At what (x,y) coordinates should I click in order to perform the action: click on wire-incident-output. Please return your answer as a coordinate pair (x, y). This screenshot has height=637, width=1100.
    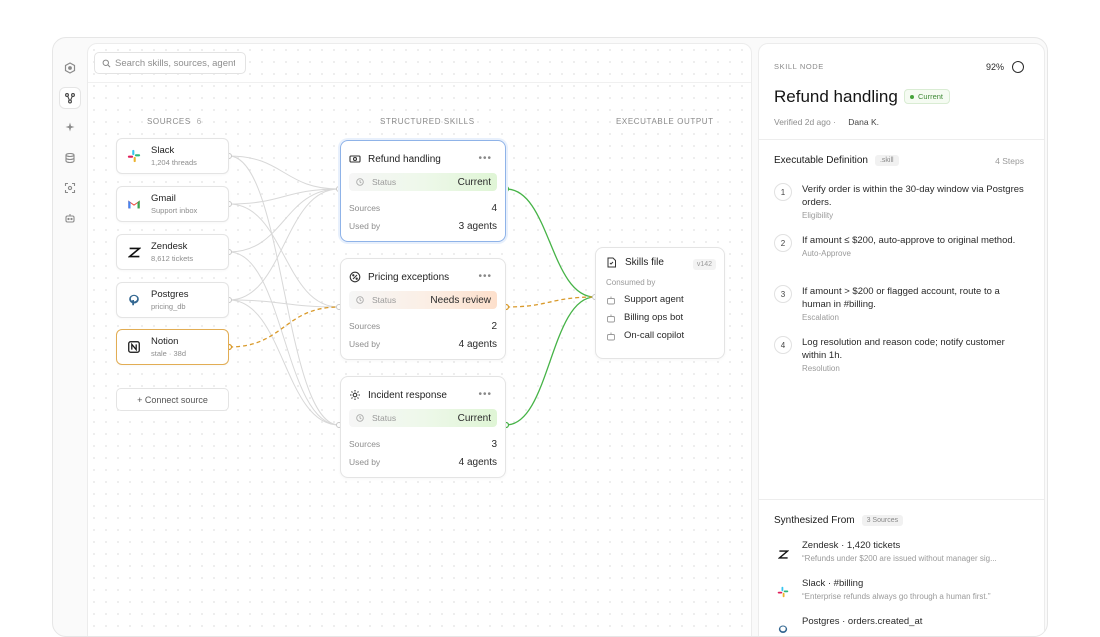
    Looking at the image, I should click on (550, 361).